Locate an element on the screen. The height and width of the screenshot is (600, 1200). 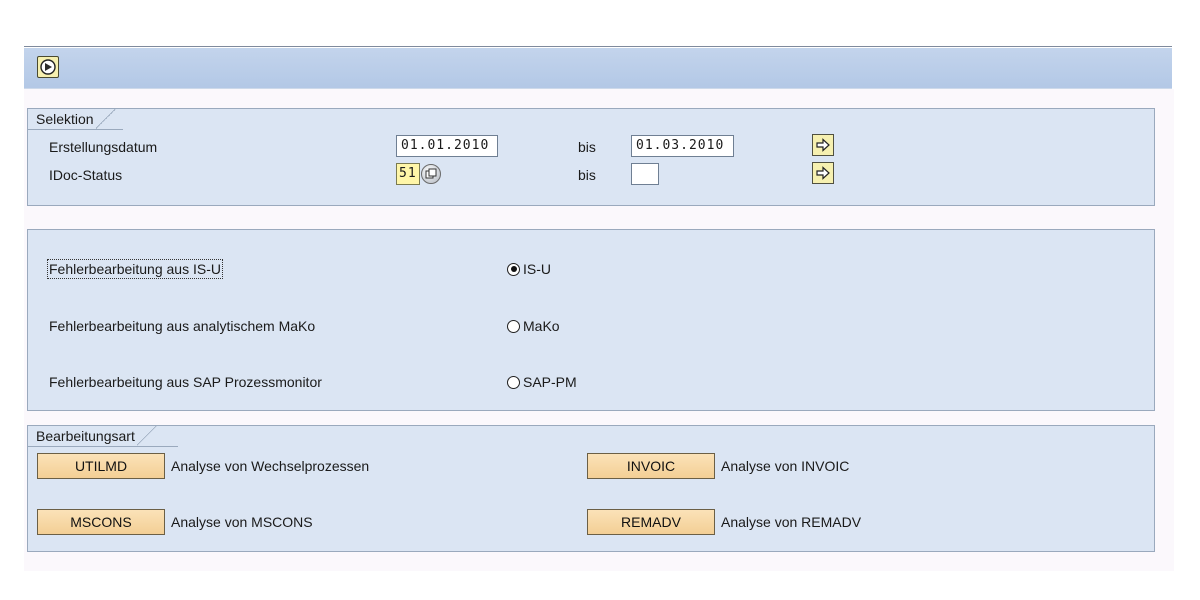
value-help-icon is located at coordinates (431, 173).